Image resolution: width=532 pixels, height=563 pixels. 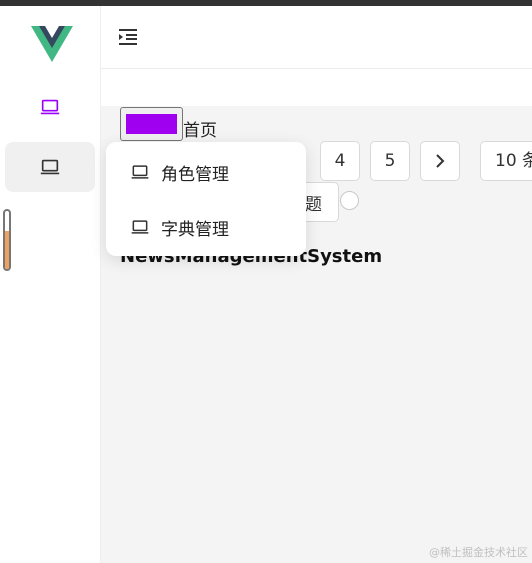 I want to click on chevron-right-icon, so click(x=440, y=161).